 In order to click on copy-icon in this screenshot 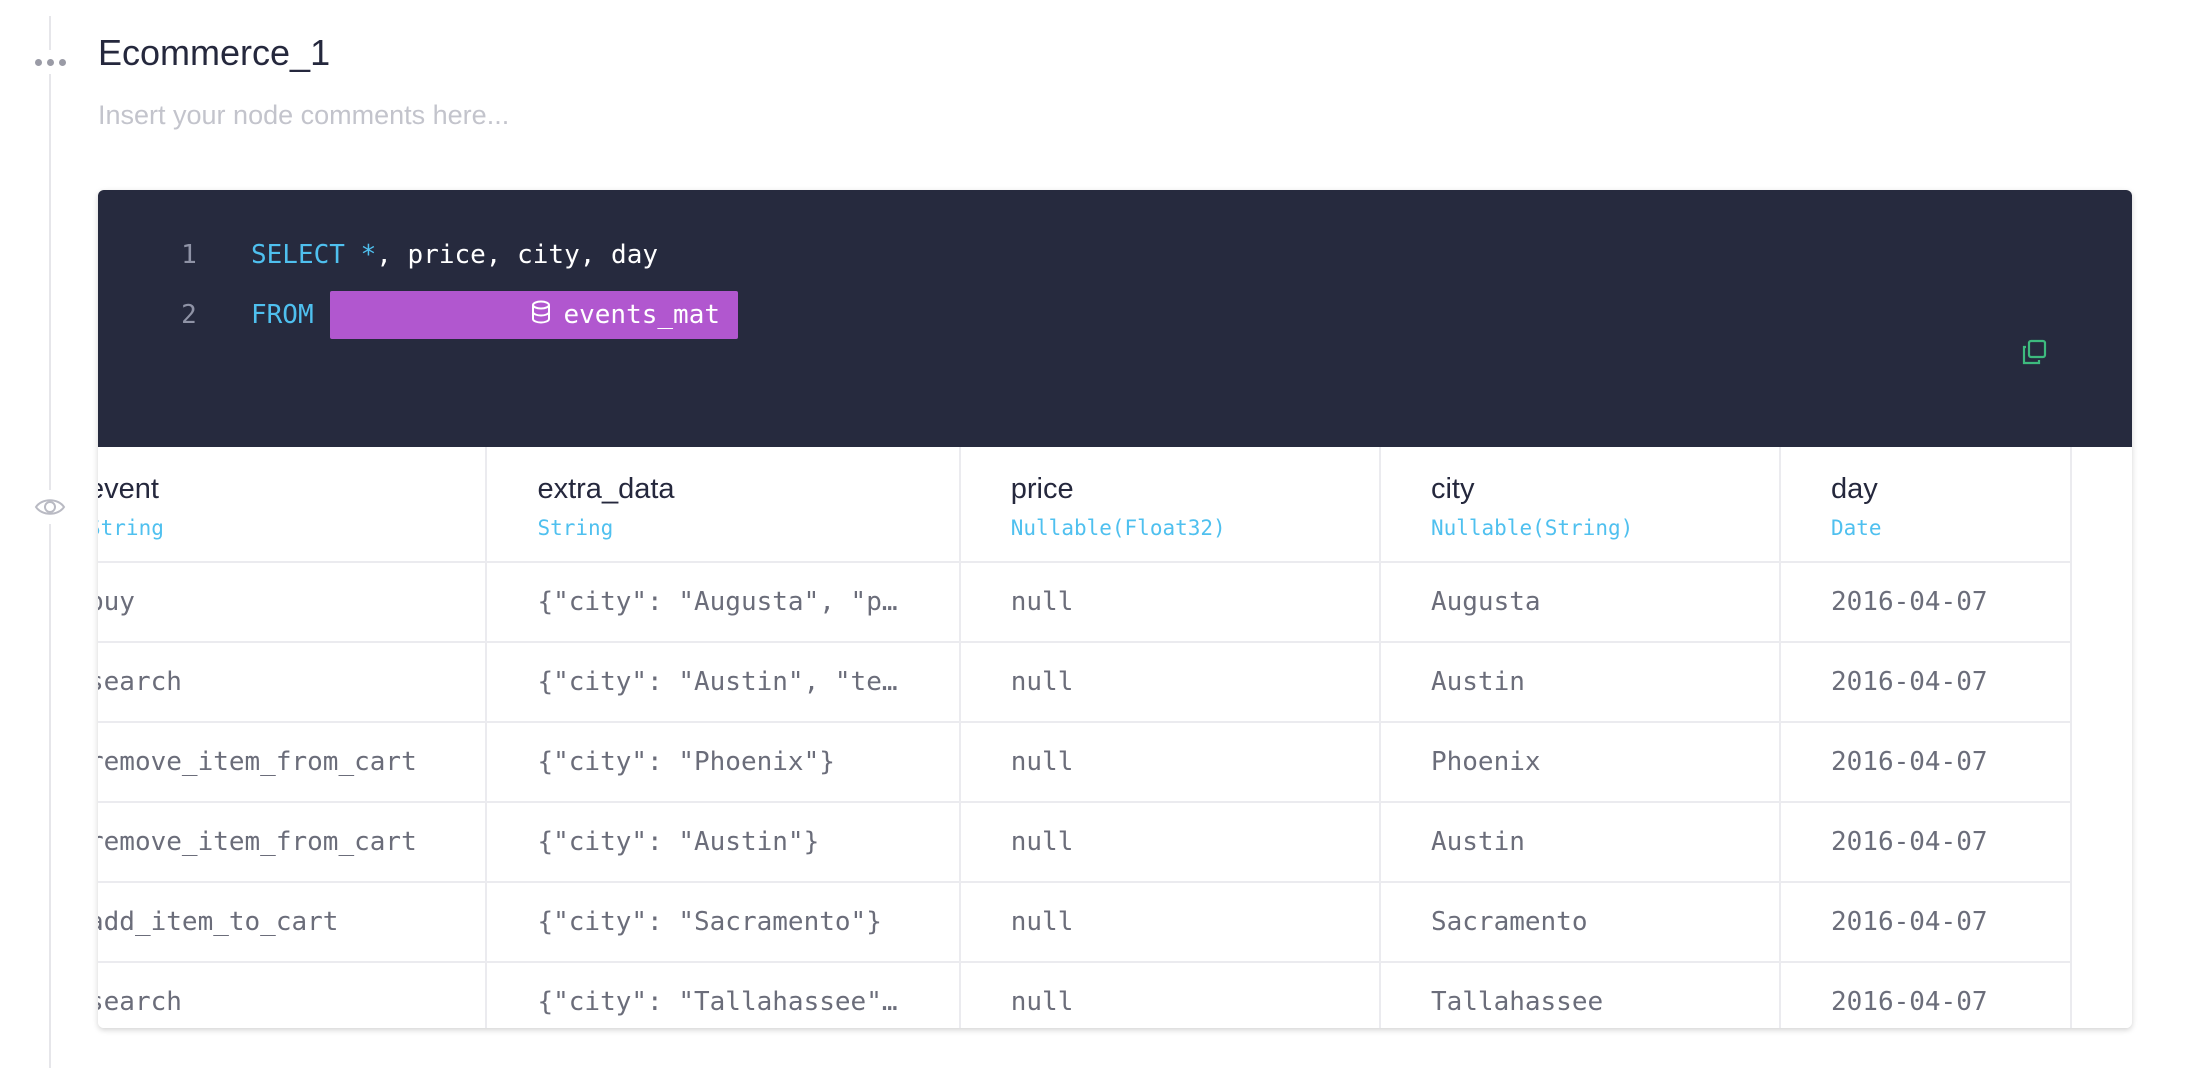, I will do `click(2036, 354)`.